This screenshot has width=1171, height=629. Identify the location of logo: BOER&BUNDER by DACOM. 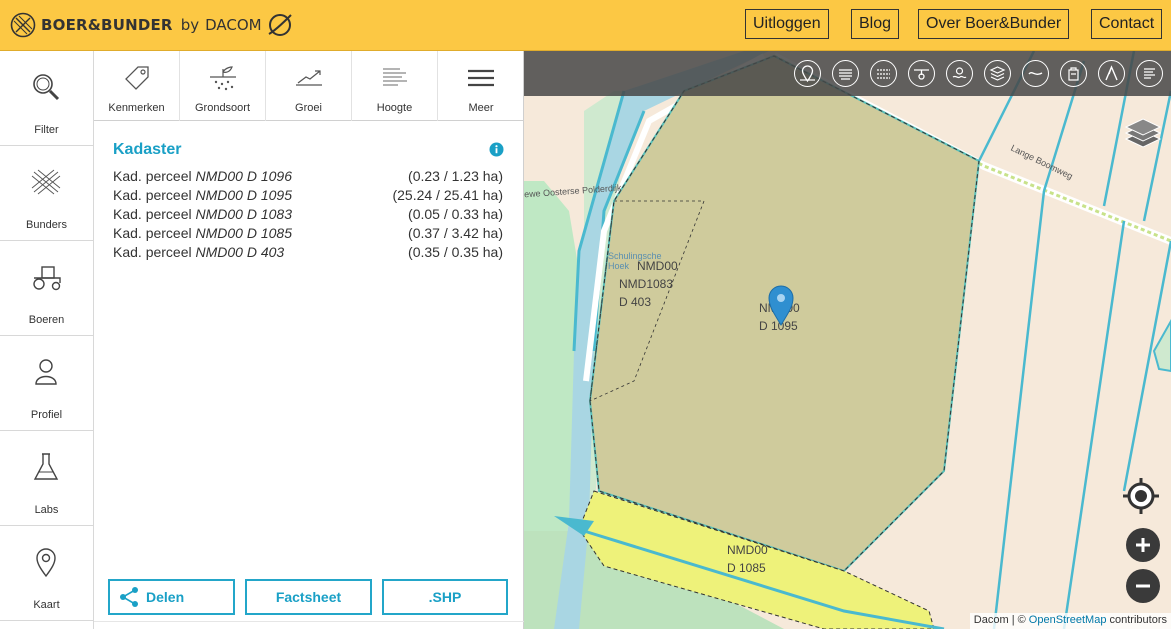
(152, 25).